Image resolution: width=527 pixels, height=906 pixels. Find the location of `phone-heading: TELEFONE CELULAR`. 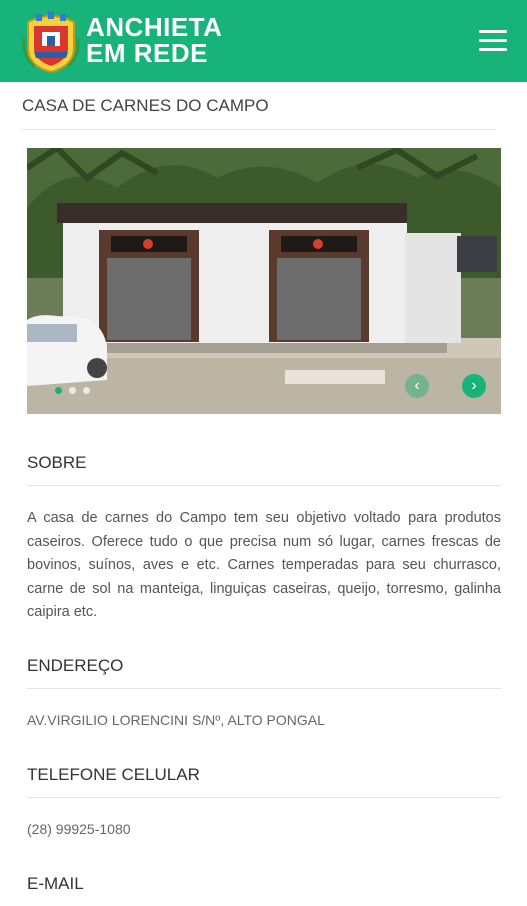

phone-heading: TELEFONE CELULAR is located at coordinates (264, 781).